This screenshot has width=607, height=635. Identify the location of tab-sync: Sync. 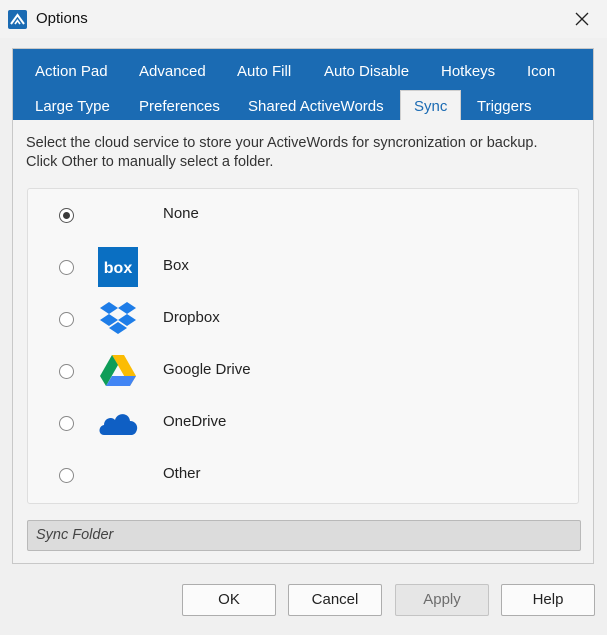
(431, 106).